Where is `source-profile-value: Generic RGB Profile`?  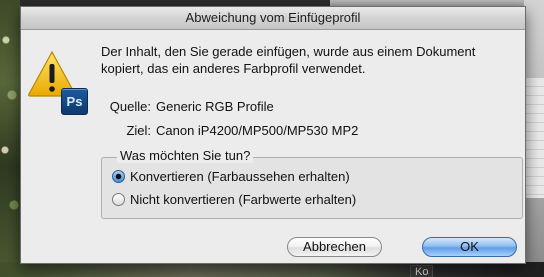
source-profile-value: Generic RGB Profile is located at coordinates (215, 106).